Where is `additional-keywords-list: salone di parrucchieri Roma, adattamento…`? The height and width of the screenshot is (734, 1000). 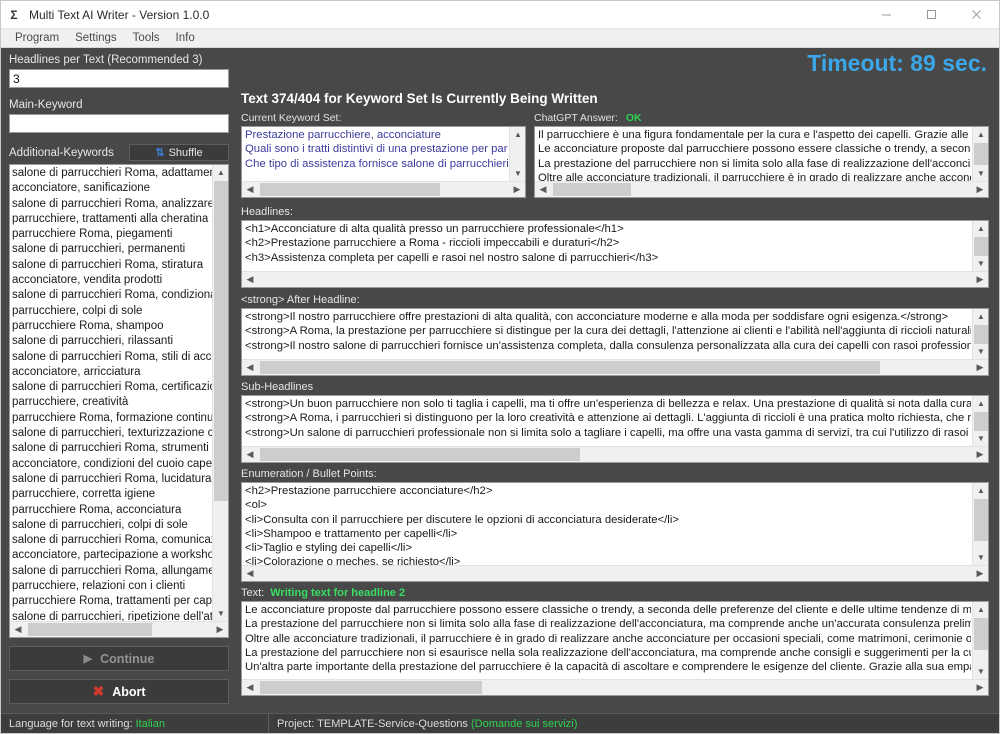
additional-keywords-list: salone di parrucchieri Roma, adattamento… is located at coordinates (119, 401).